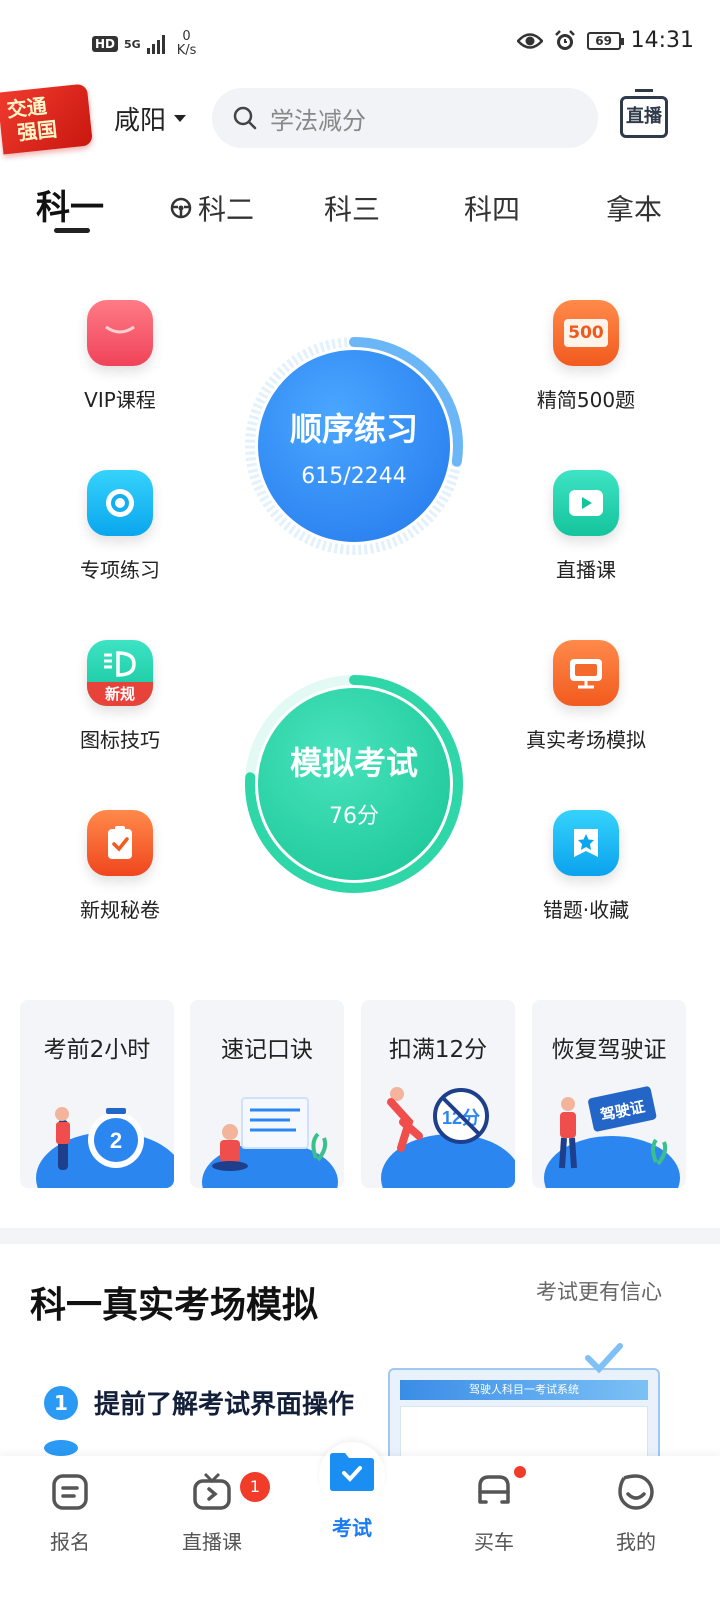  I want to click on mock-exam-button: 模拟考试 76分, so click(354, 784).